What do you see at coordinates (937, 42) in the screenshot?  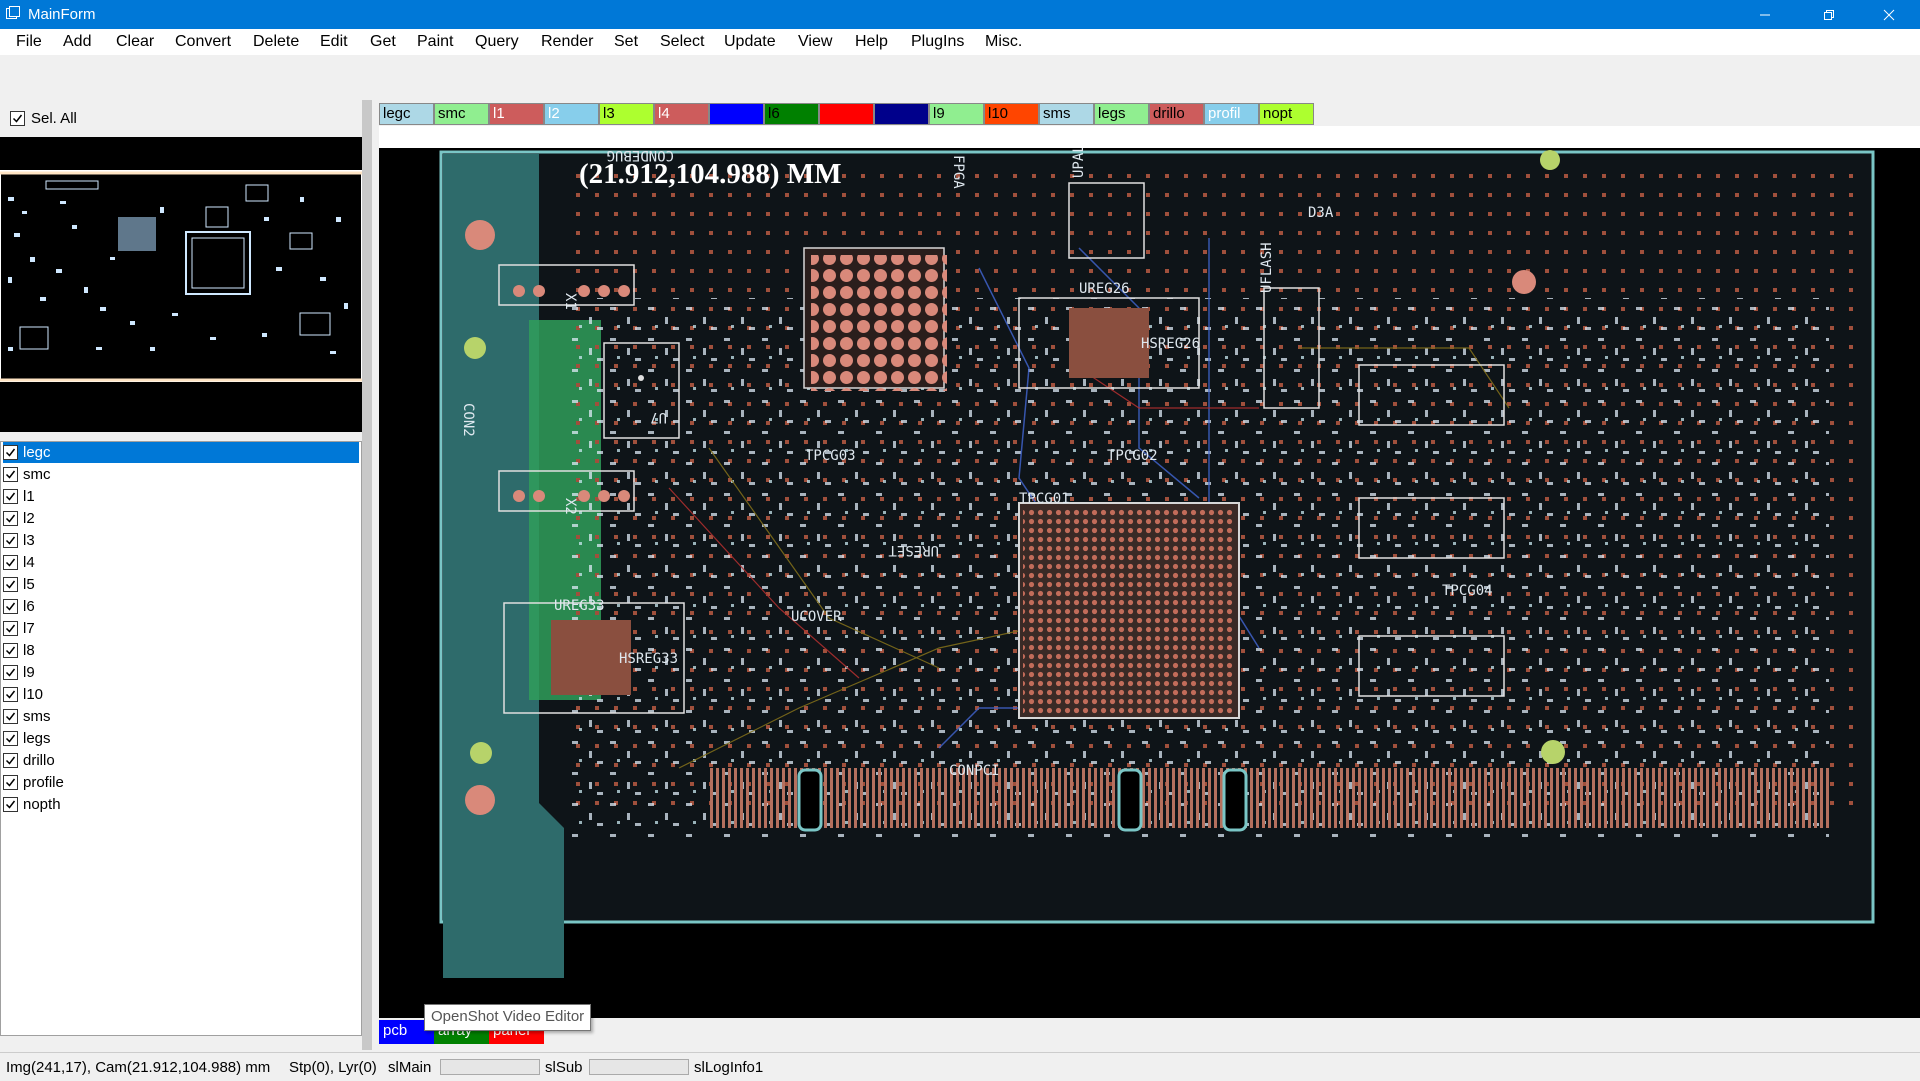 I see `menu-plugins: PlugIns` at bounding box center [937, 42].